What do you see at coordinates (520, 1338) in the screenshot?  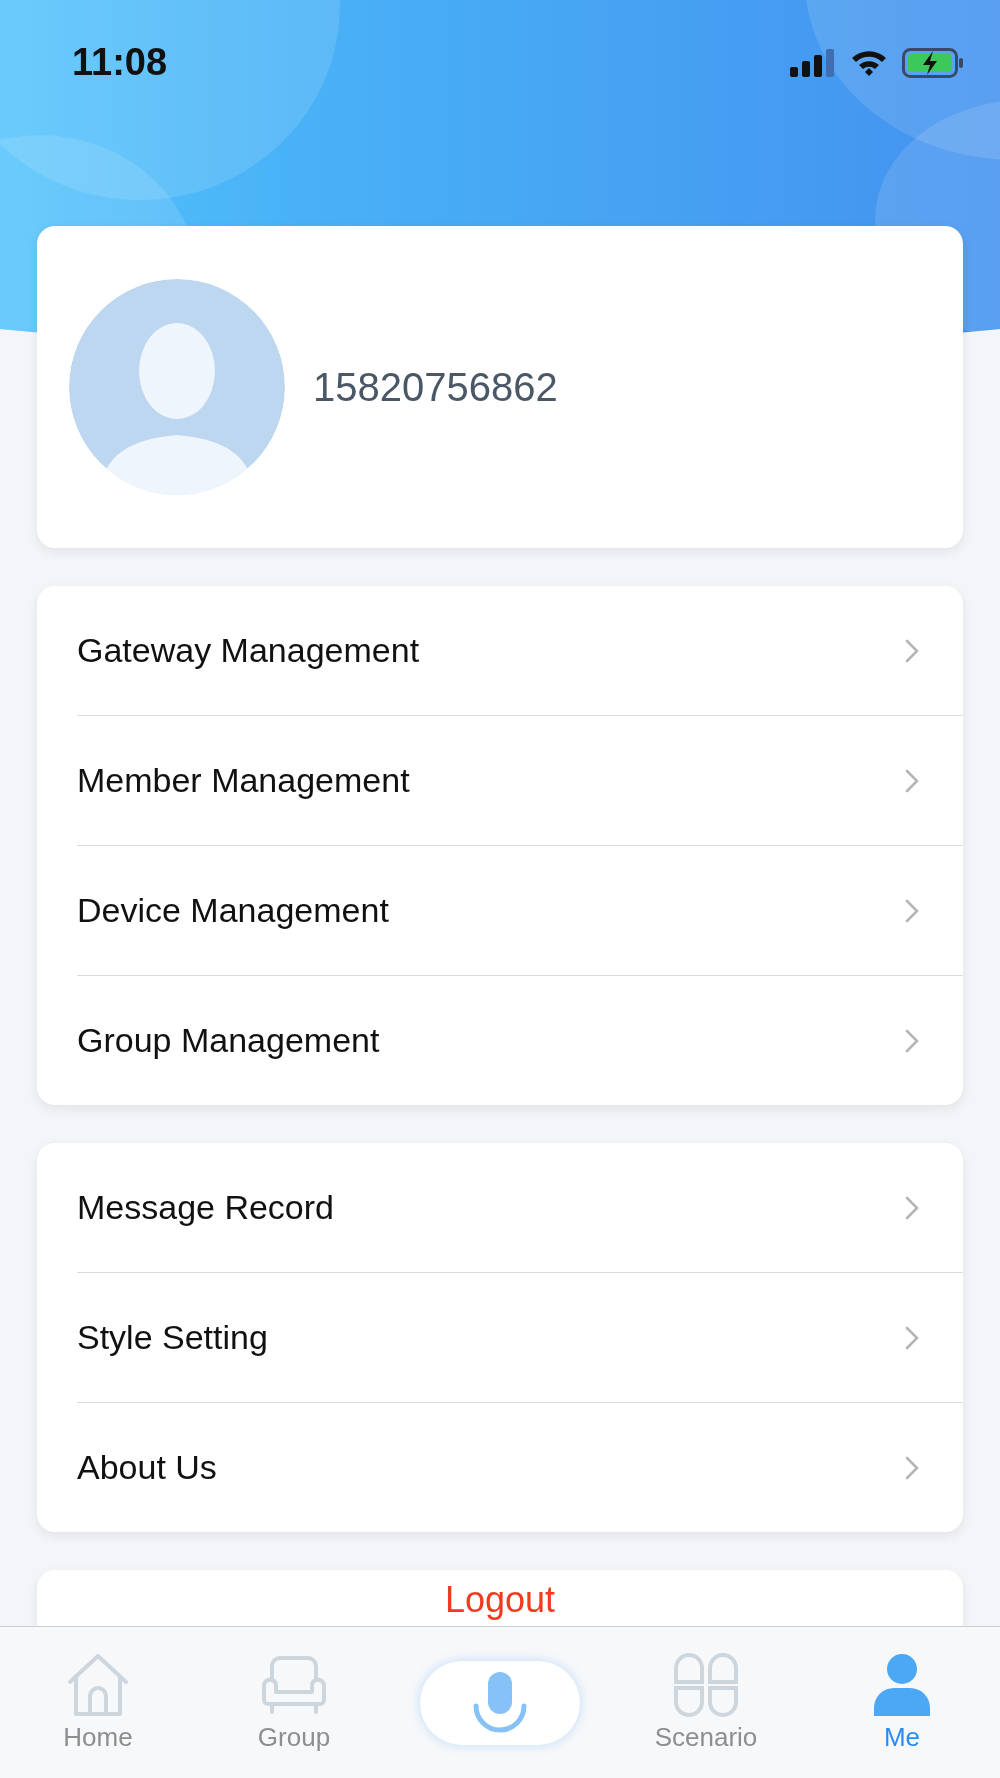 I see `menu-item: Style Setting` at bounding box center [520, 1338].